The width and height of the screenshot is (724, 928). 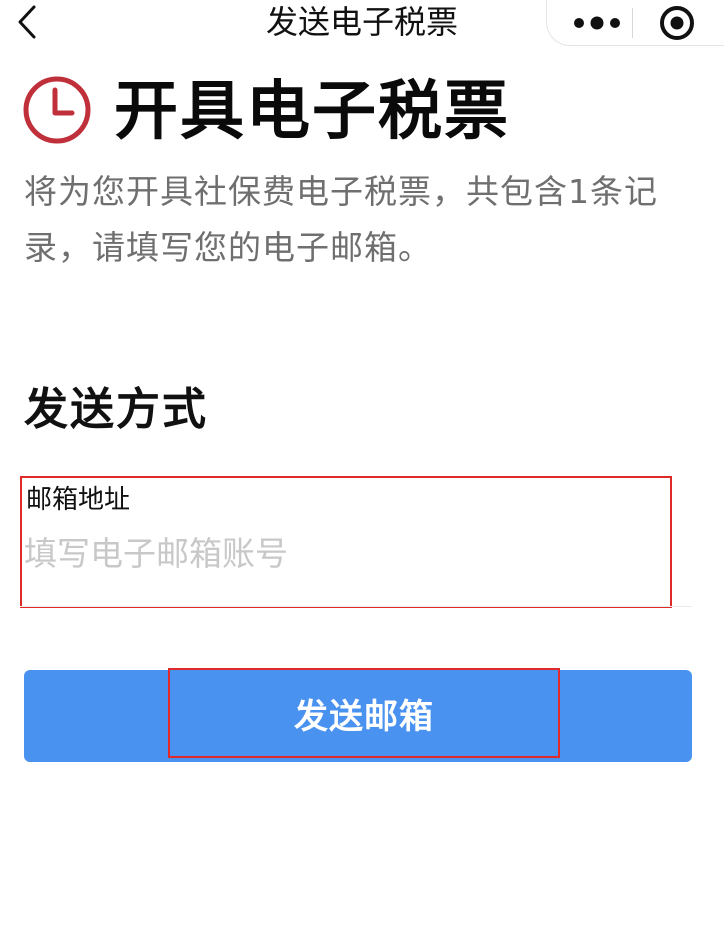 What do you see at coordinates (356, 606) in the screenshot?
I see `field-divider` at bounding box center [356, 606].